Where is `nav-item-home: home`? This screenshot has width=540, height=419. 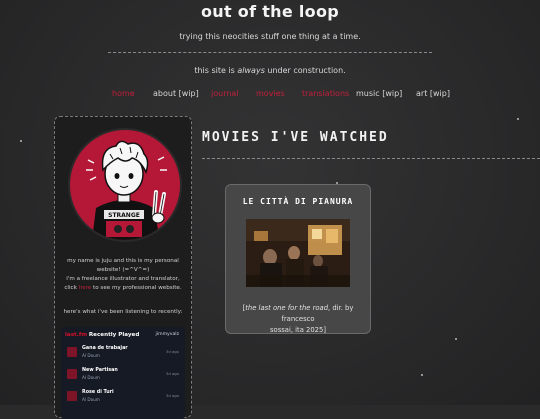 nav-item-home: home is located at coordinates (123, 93).